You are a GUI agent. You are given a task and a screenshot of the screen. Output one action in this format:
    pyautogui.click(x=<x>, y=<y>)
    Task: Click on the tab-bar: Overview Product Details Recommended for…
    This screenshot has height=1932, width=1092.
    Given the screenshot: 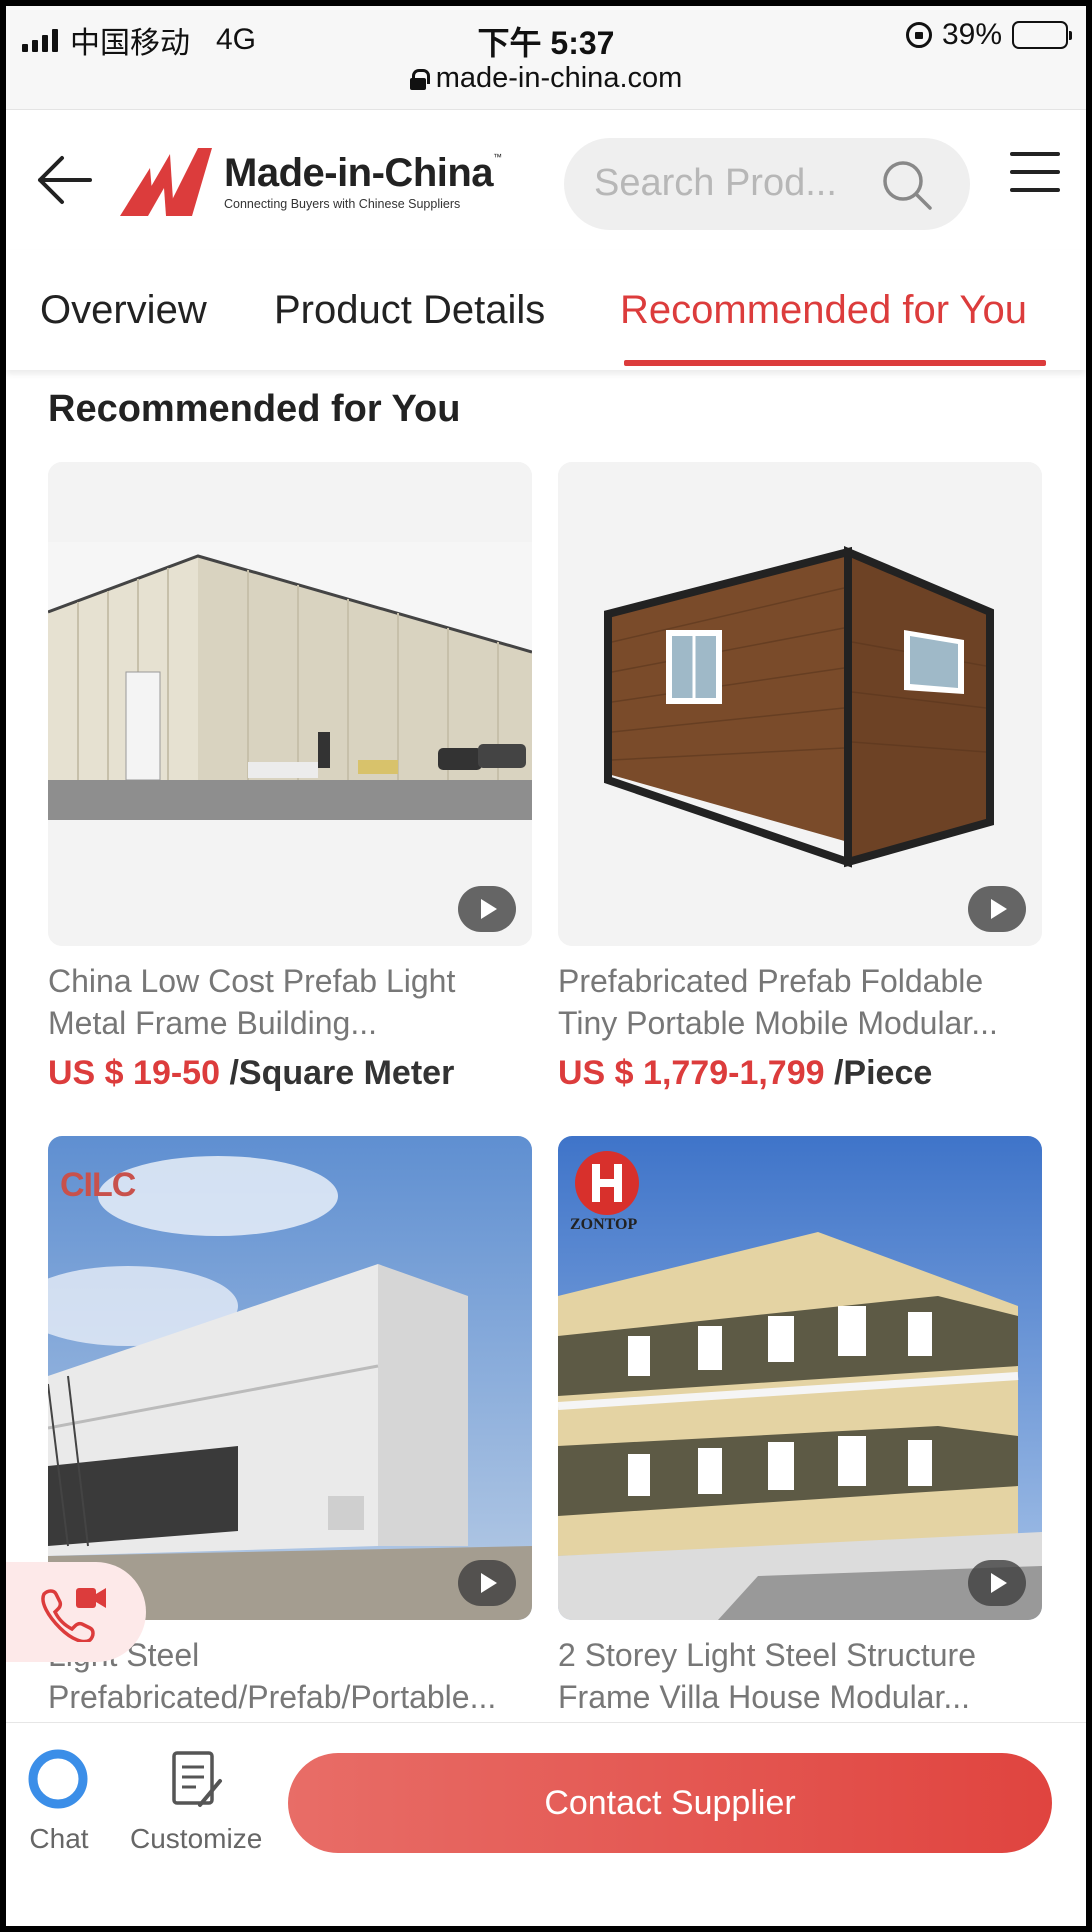 What is the action you would take?
    pyautogui.click(x=546, y=310)
    